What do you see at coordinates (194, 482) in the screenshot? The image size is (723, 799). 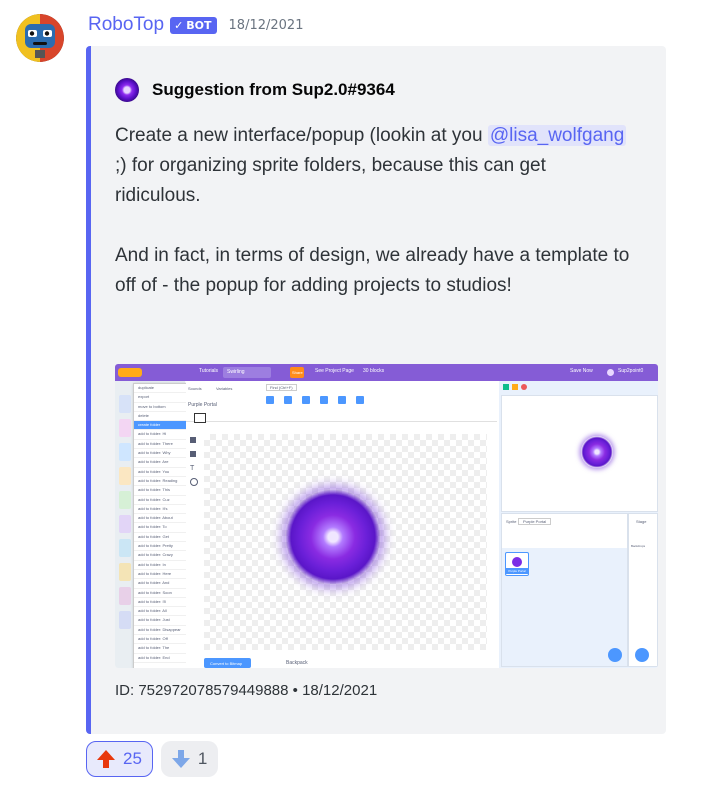 I see `circle-tool-icon` at bounding box center [194, 482].